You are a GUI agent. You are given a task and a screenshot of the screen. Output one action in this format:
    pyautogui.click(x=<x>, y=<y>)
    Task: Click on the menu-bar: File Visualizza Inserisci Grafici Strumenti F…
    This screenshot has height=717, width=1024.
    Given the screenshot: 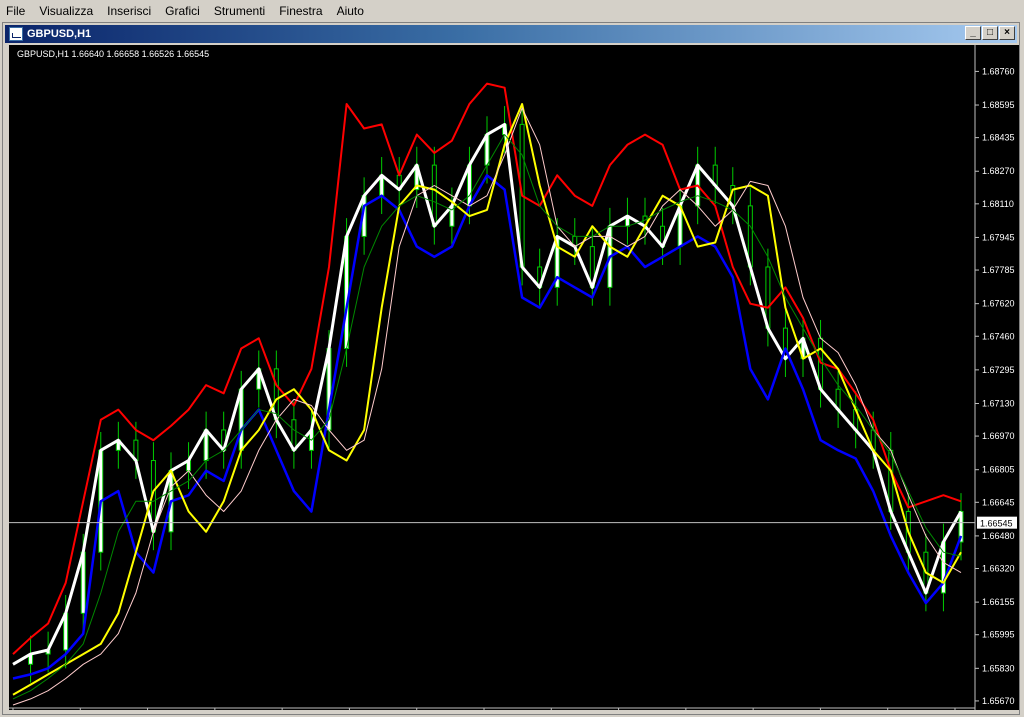 What is the action you would take?
    pyautogui.click(x=512, y=10)
    